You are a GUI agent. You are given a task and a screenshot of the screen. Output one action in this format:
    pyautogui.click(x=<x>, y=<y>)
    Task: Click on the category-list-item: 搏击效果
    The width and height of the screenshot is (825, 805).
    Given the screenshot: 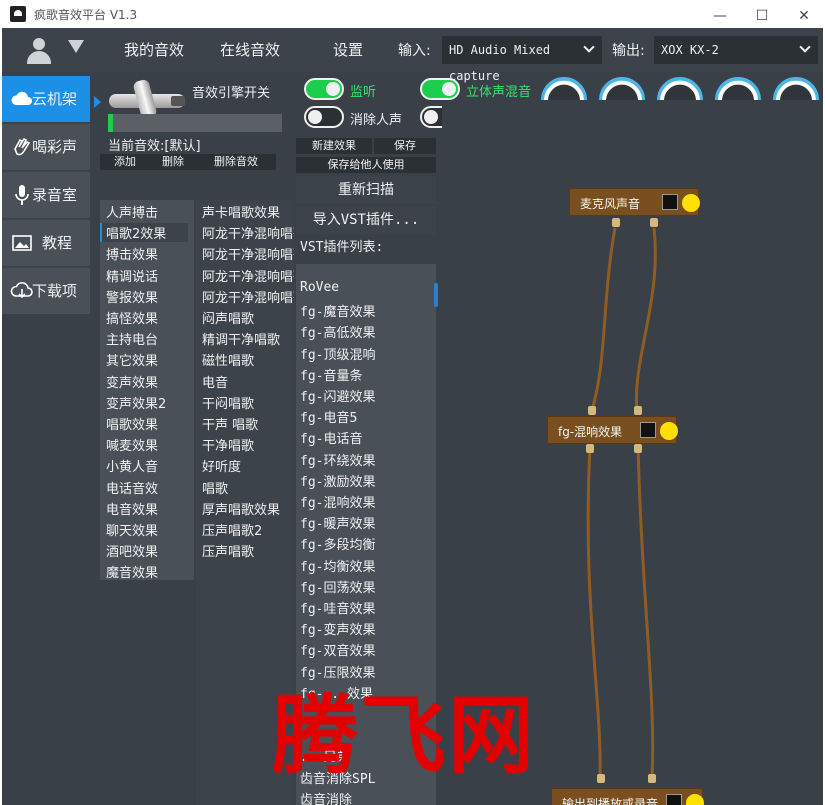 What is the action you would take?
    pyautogui.click(x=150, y=253)
    